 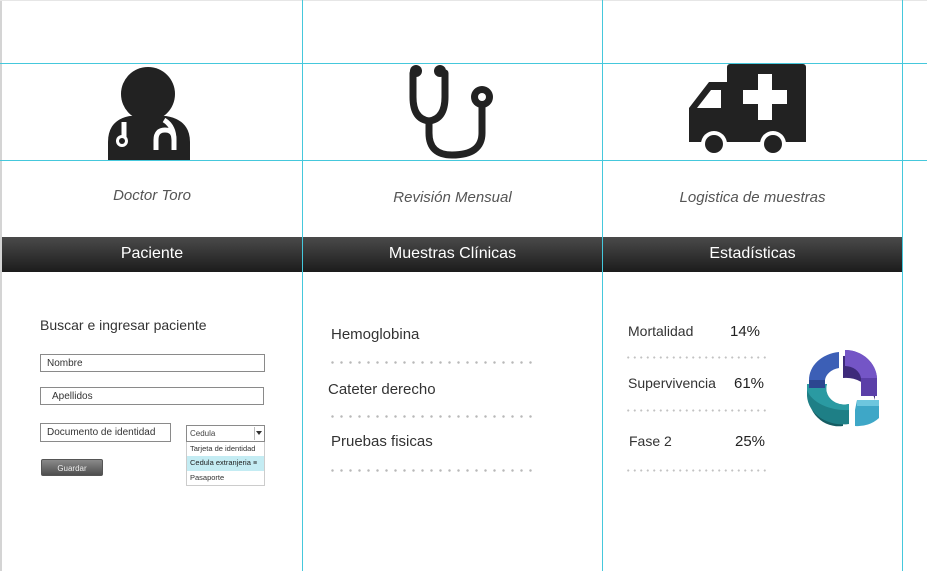 What do you see at coordinates (105, 432) in the screenshot?
I see `documento-field: Documento de identidad` at bounding box center [105, 432].